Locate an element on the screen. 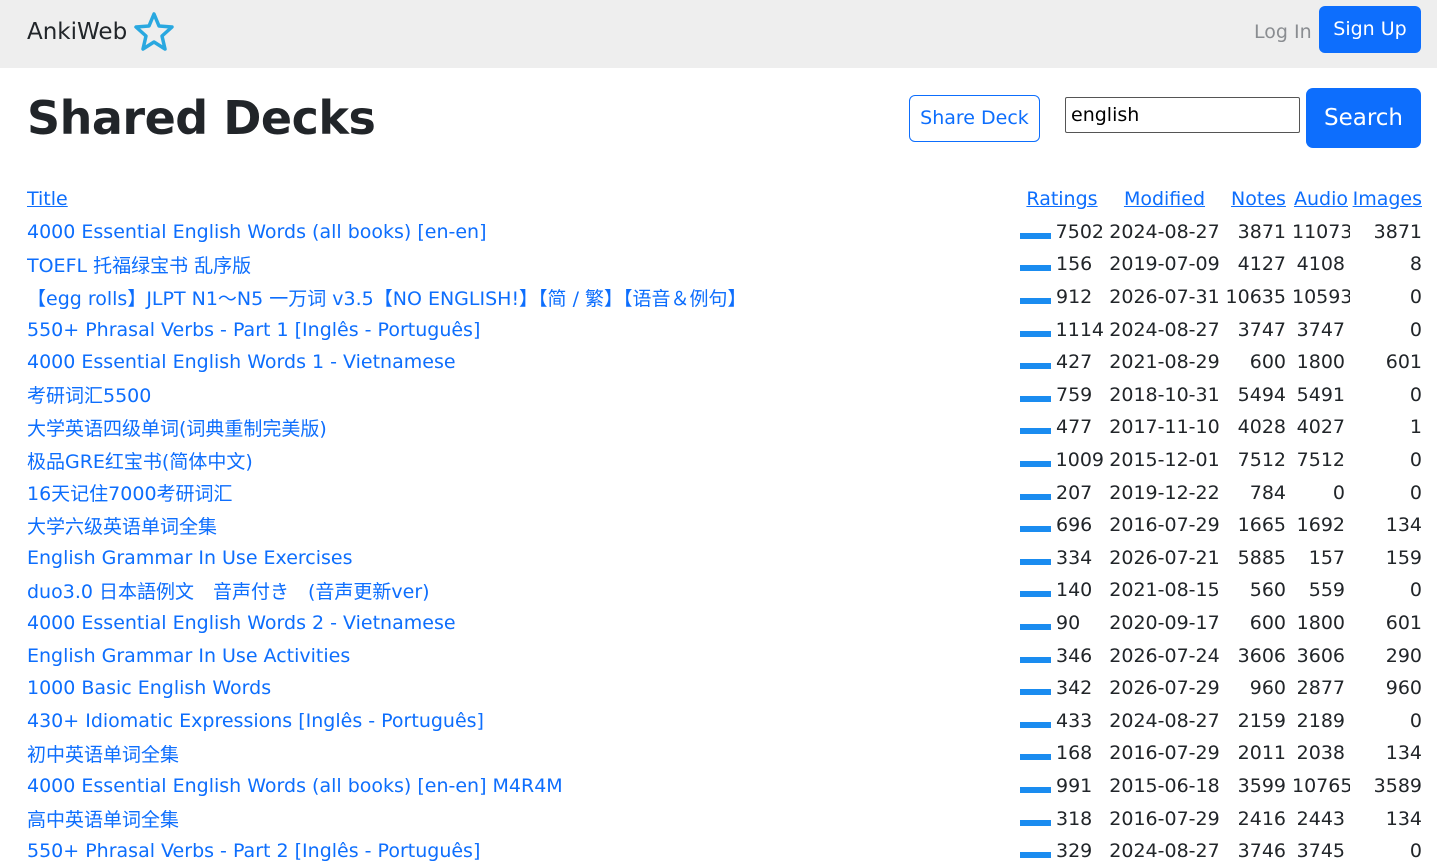  rating-count: 1009 is located at coordinates (1079, 460).